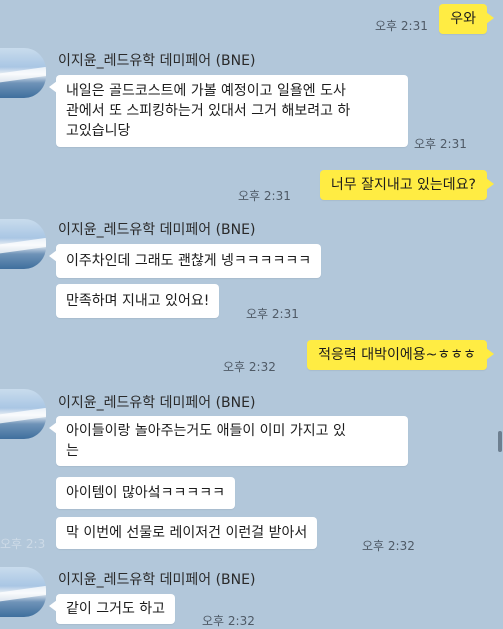 The image size is (503, 629). Describe the element at coordinates (72, 451) in the screenshot. I see `message-text-line: 는` at that location.